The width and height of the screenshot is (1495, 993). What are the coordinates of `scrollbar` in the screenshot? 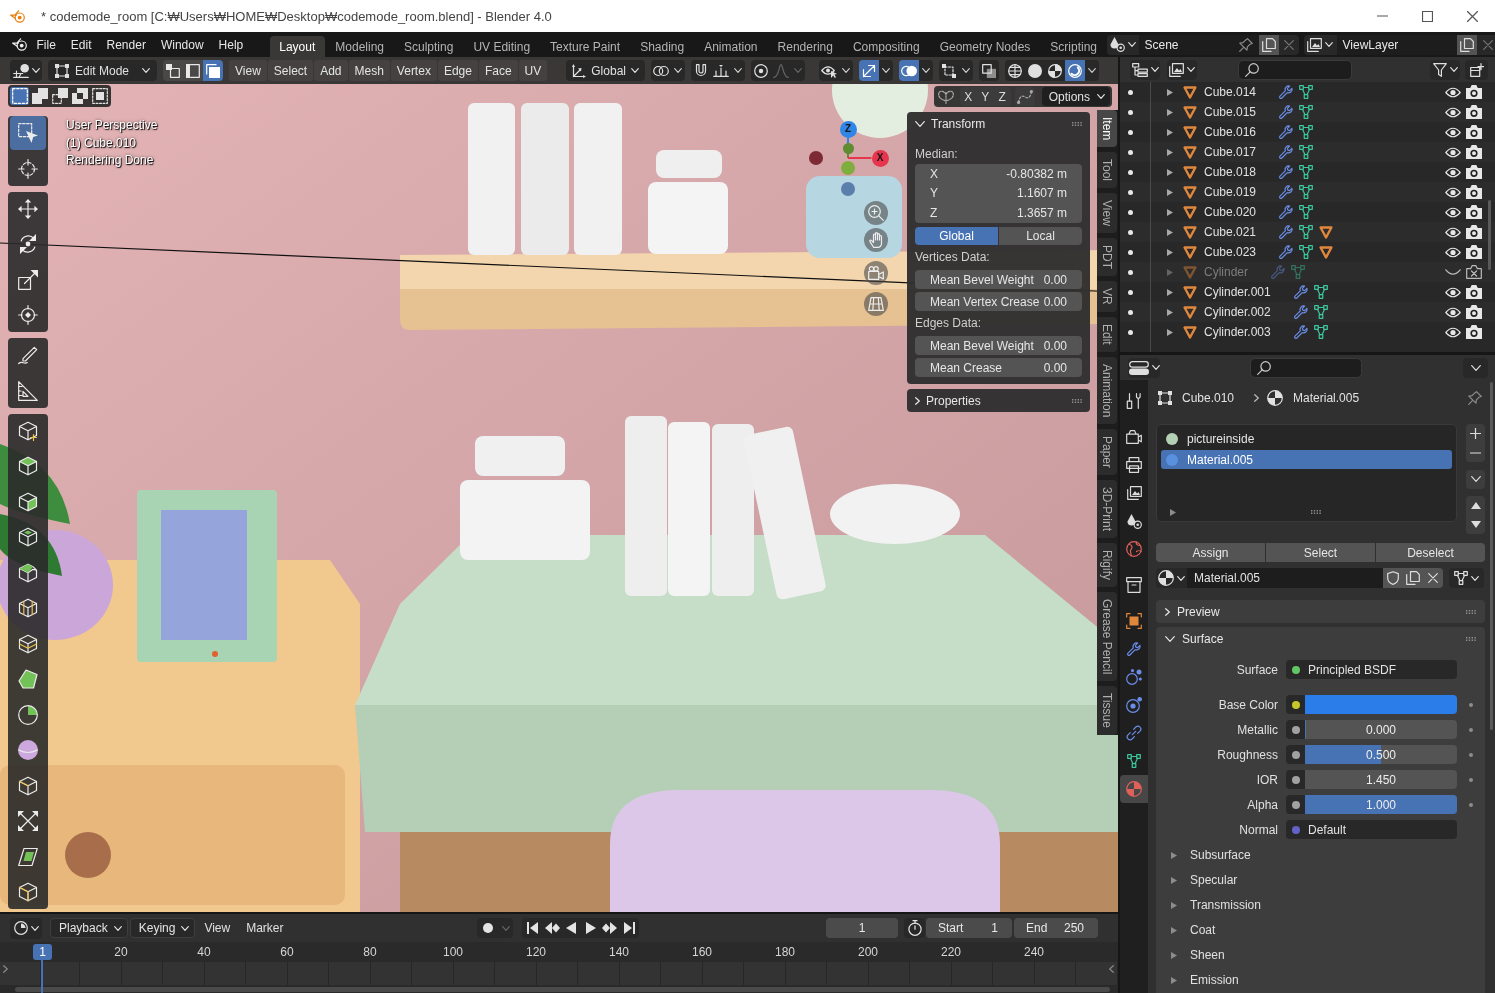 It's located at (1489, 235).